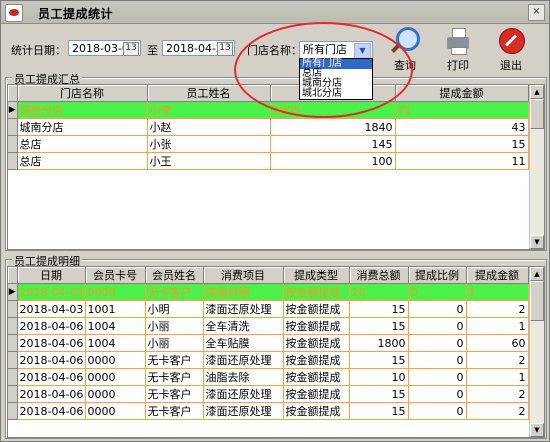  Describe the element at coordinates (209, 127) in the screenshot. I see `cell: 小赵` at that location.